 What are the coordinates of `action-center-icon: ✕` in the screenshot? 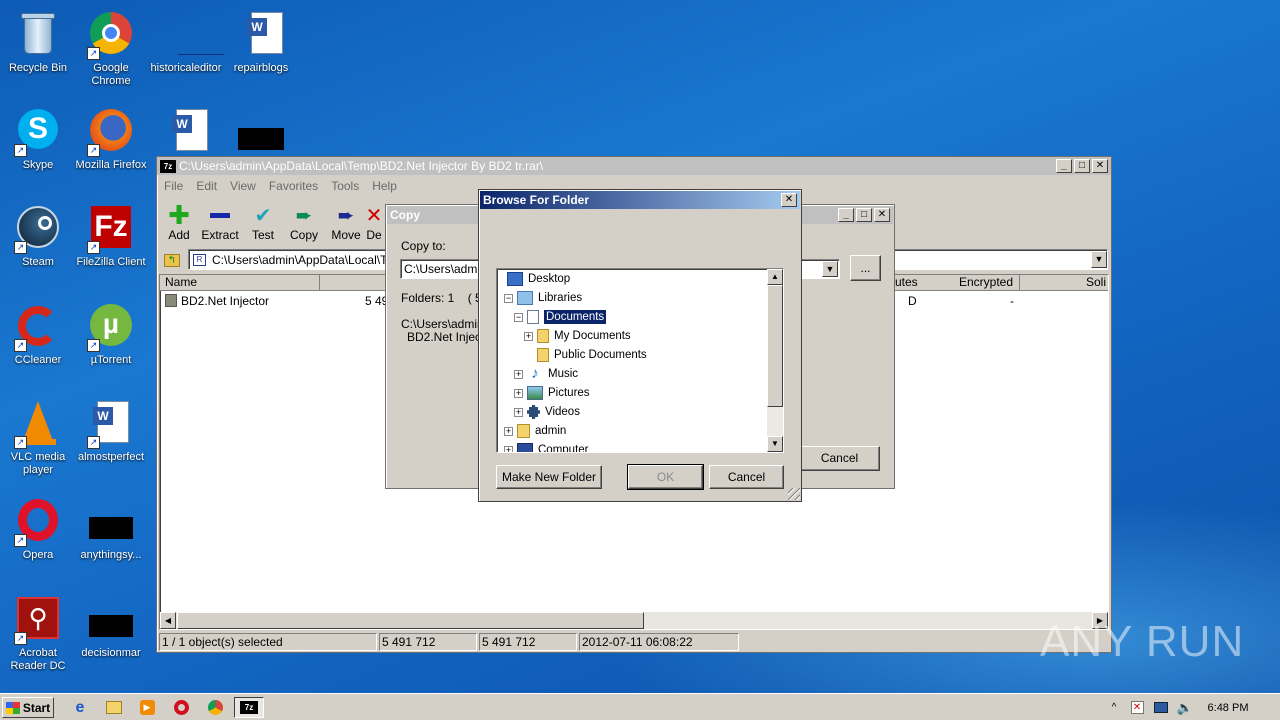 It's located at (1137, 707).